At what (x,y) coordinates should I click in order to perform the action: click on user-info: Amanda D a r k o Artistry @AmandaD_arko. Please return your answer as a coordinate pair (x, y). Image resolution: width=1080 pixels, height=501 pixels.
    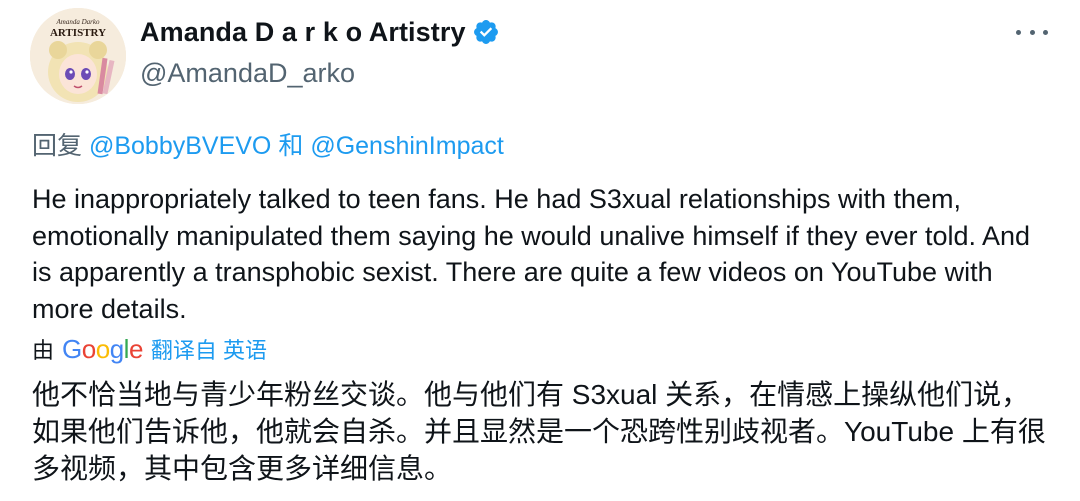
    Looking at the image, I should click on (320, 50).